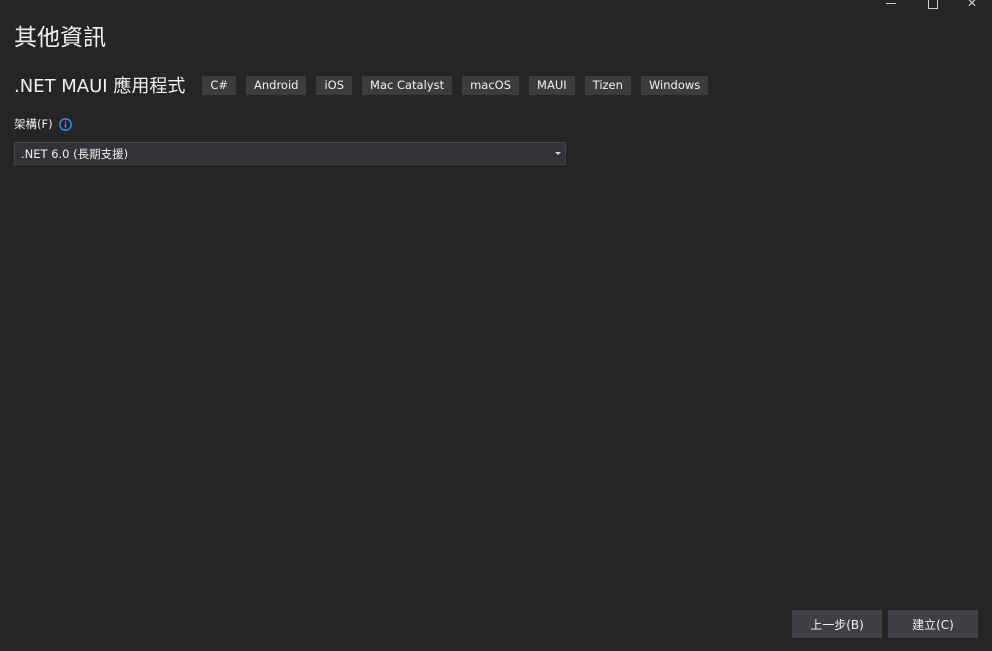 This screenshot has height=651, width=992. Describe the element at coordinates (491, 85) in the screenshot. I see `tag-macos: macOS` at that location.